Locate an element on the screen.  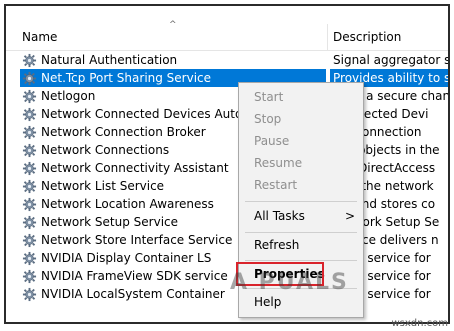
service-name-cell: Natural Authentication is located at coordinates (173, 60).